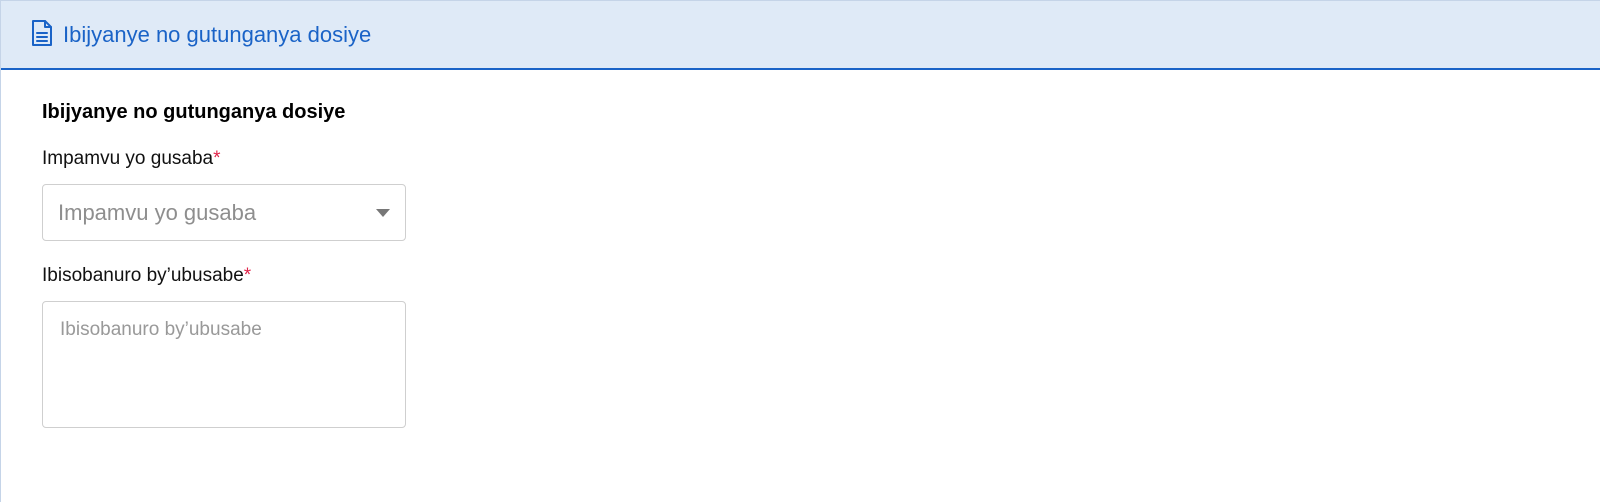 The height and width of the screenshot is (502, 1600). I want to click on section-title: Ibijyanye no gutunganya dosiye, so click(194, 112).